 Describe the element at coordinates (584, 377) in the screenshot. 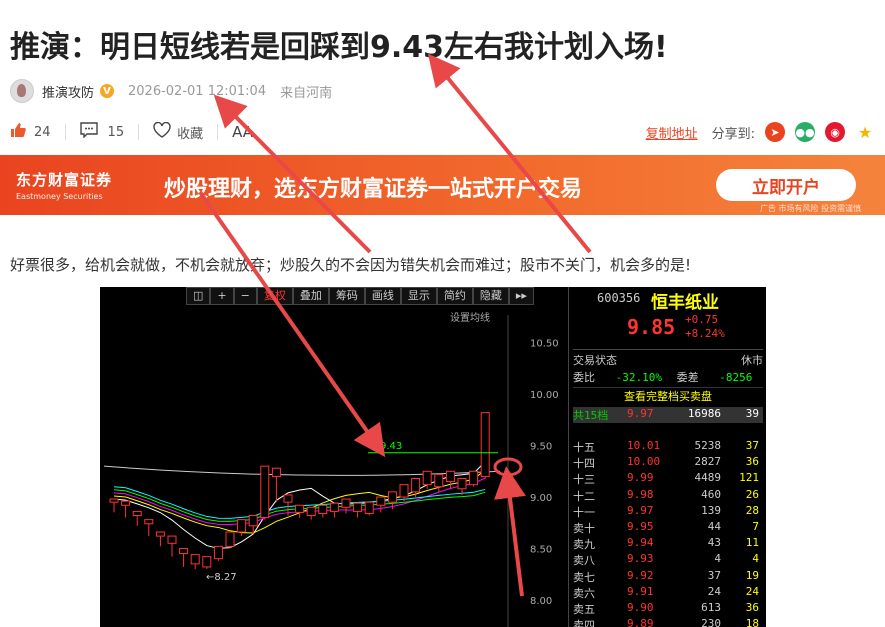

I see `ratio-label: 委比` at that location.